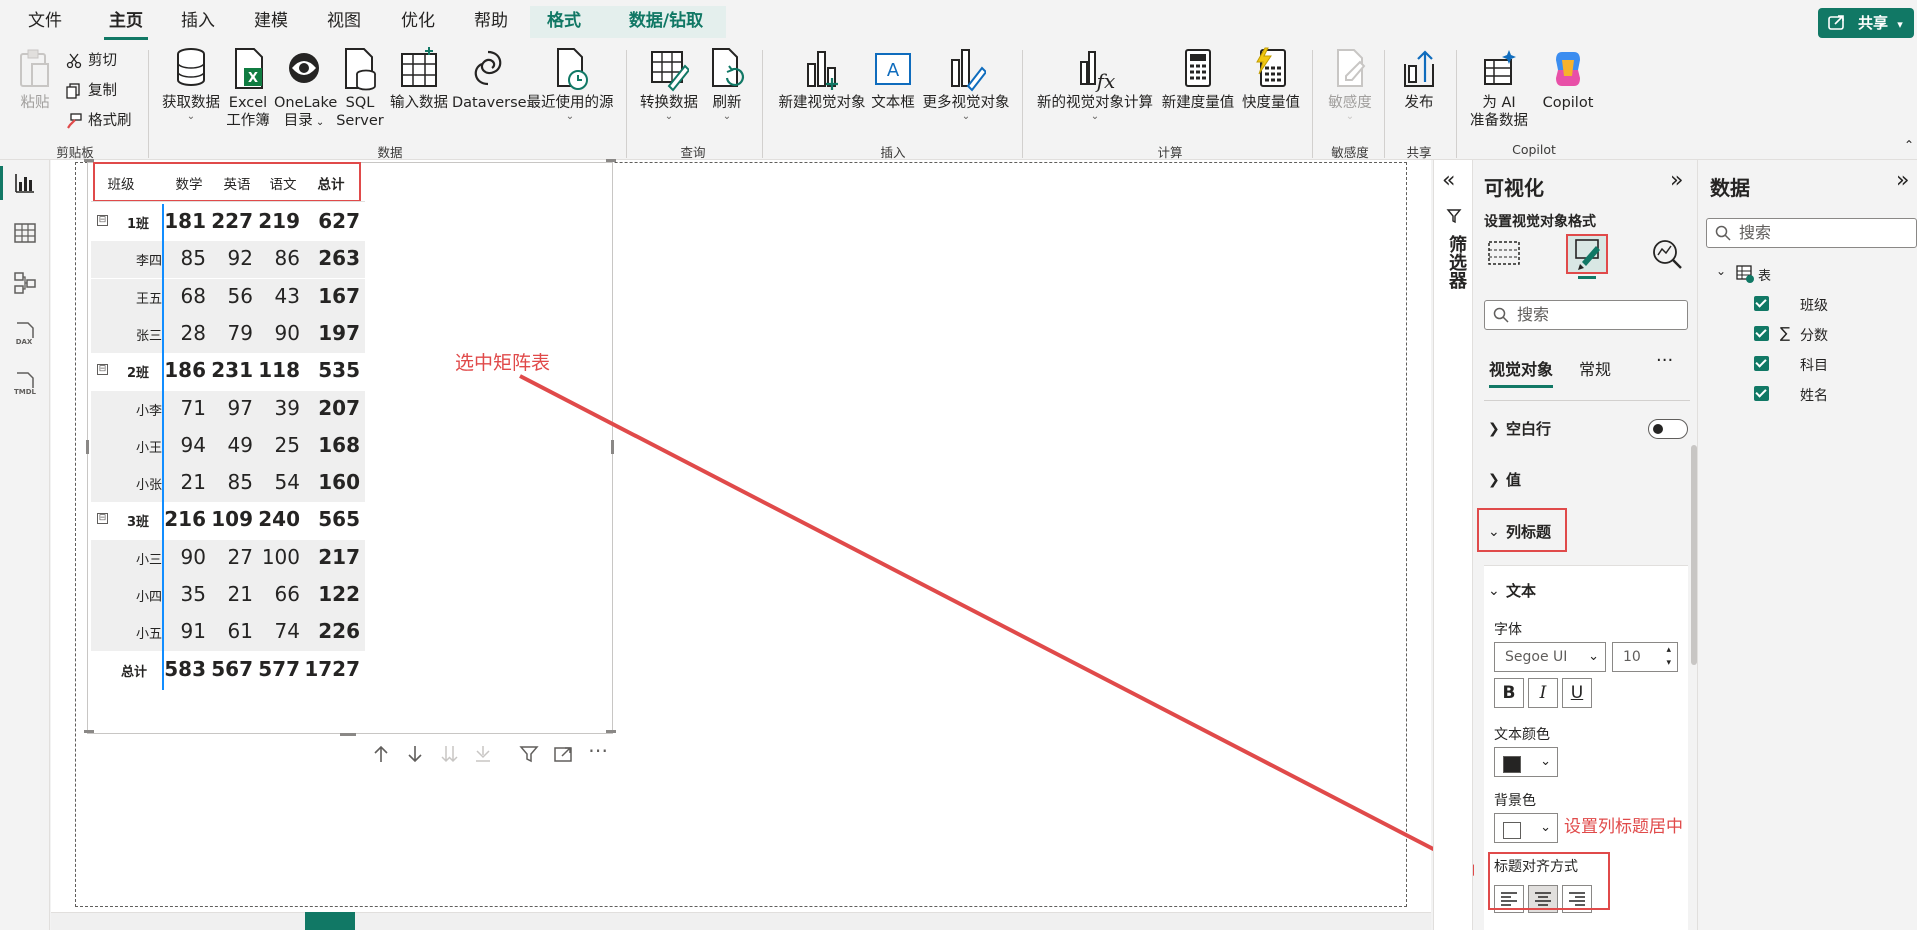 The image size is (1917, 930). Describe the element at coordinates (1814, 335) in the screenshot. I see `field-name: 分数` at that location.